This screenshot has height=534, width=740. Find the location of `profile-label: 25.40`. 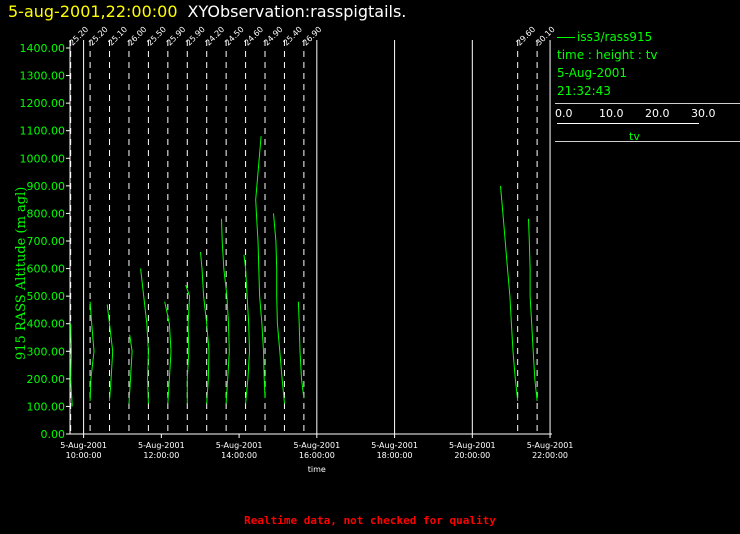

profile-label: 25.40 is located at coordinates (293, 36).